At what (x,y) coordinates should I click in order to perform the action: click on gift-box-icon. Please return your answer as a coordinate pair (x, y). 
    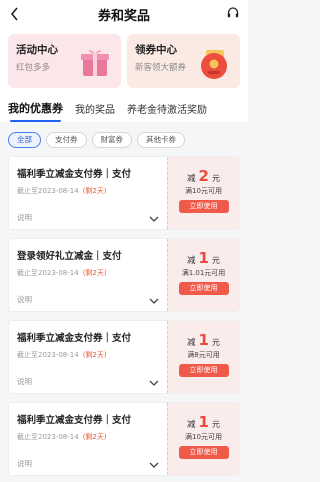
    Looking at the image, I should click on (95, 62).